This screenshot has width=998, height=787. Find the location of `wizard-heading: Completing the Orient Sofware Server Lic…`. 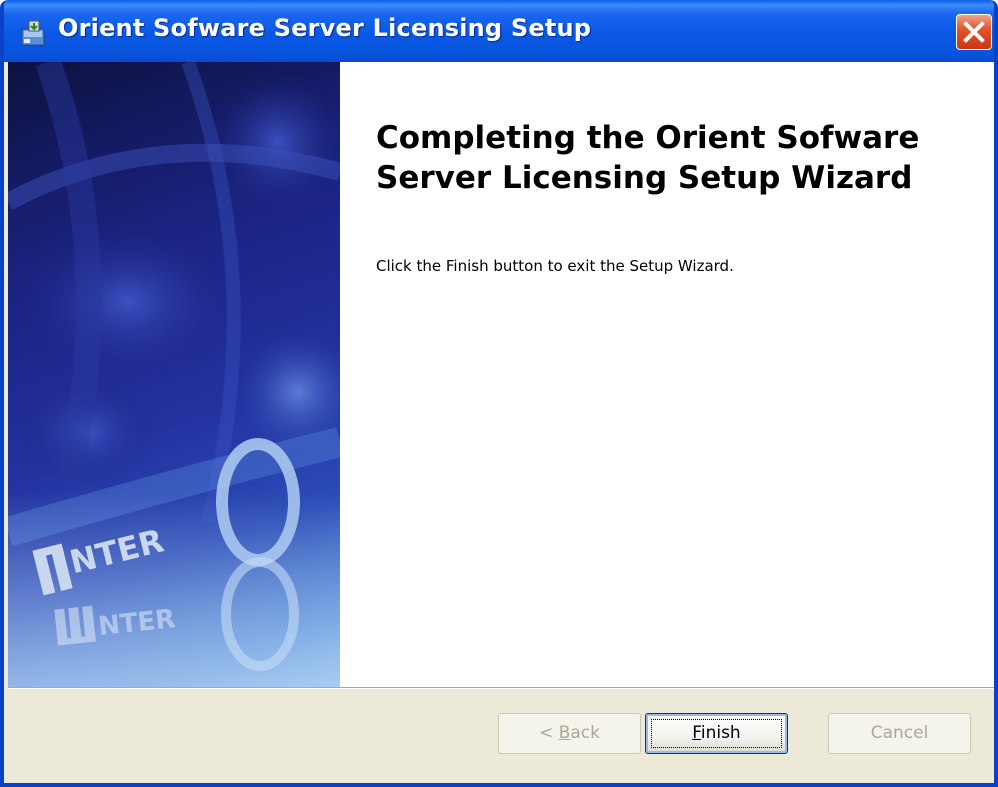

wizard-heading: Completing the Orient Sofware Server Lic… is located at coordinates (648, 158).